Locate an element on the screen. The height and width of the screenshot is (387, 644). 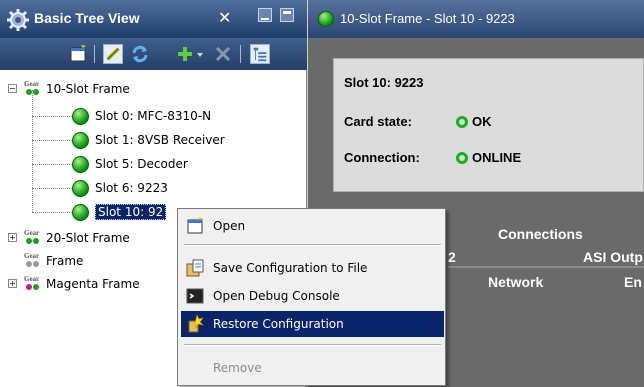
tree-view-title-bar: Basic Tree View ✕ is located at coordinates (153, 19).